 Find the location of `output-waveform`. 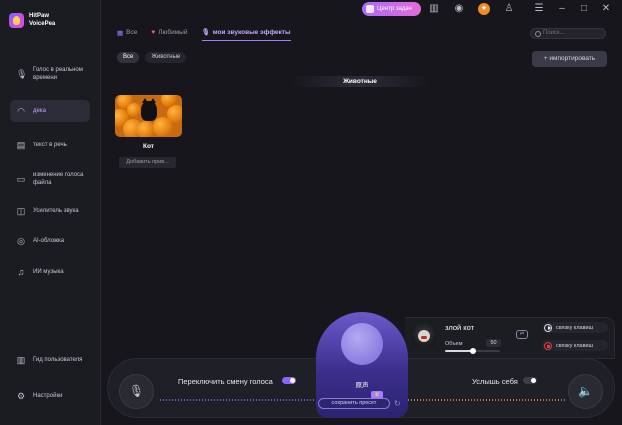

output-waveform is located at coordinates (487, 400).